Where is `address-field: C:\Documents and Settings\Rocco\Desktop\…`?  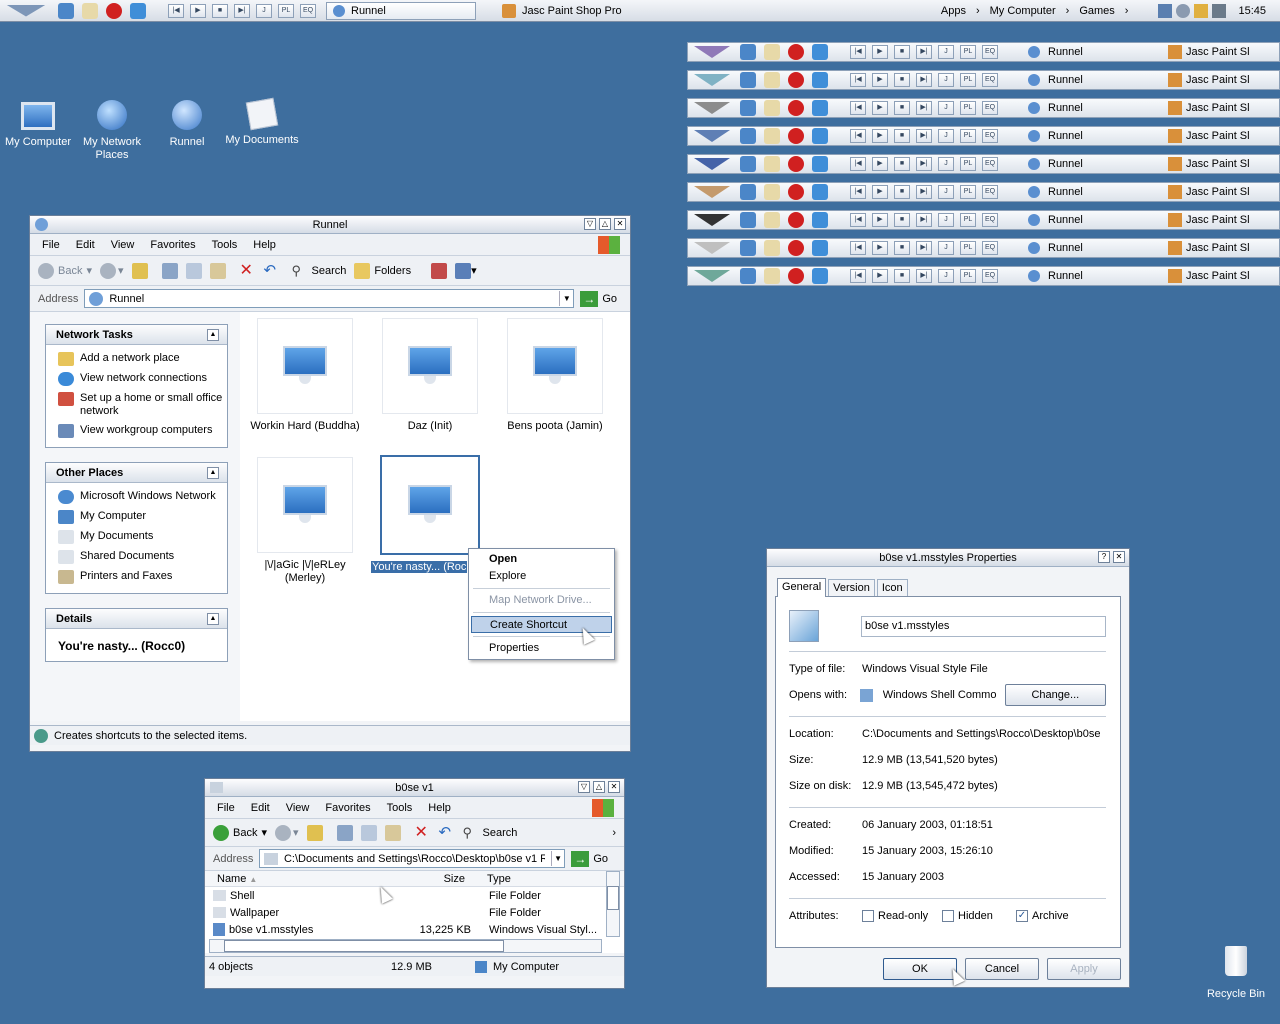 address-field: C:\Documents and Settings\Rocco\Desktop\… is located at coordinates (412, 858).